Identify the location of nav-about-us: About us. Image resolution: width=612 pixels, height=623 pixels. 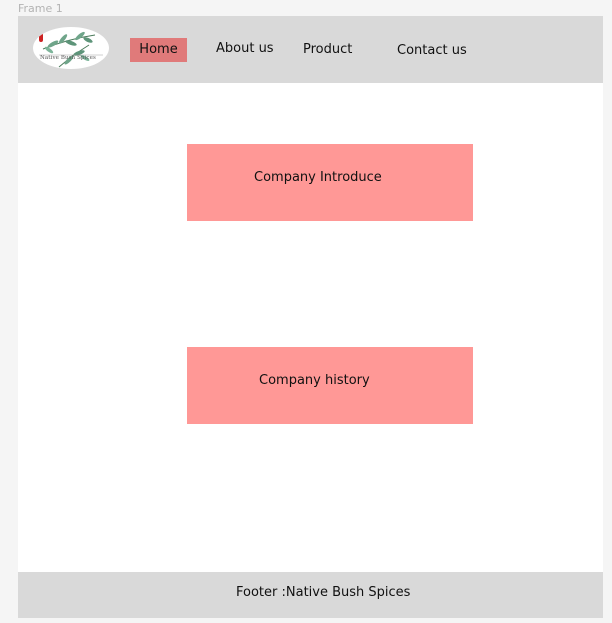
(245, 49).